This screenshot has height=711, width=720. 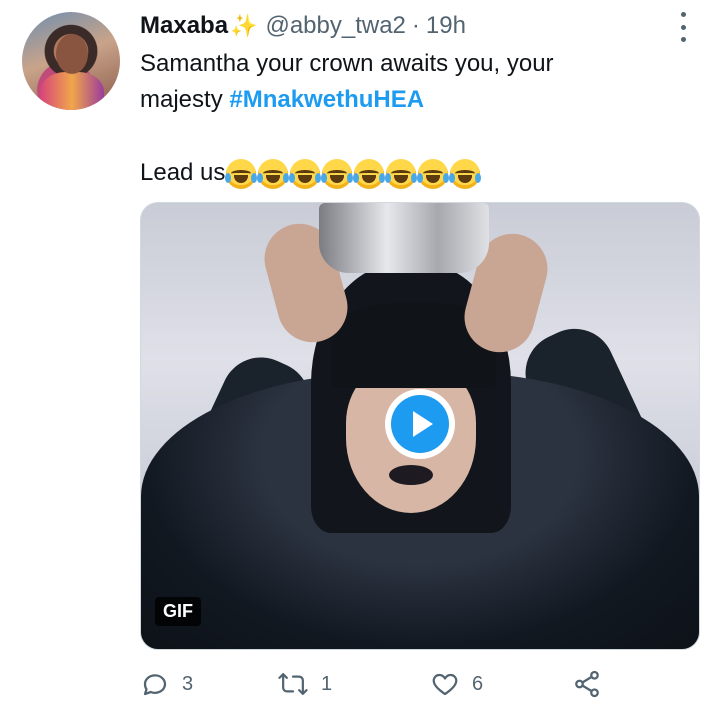 I want to click on lead-text: Lead us, so click(x=183, y=172).